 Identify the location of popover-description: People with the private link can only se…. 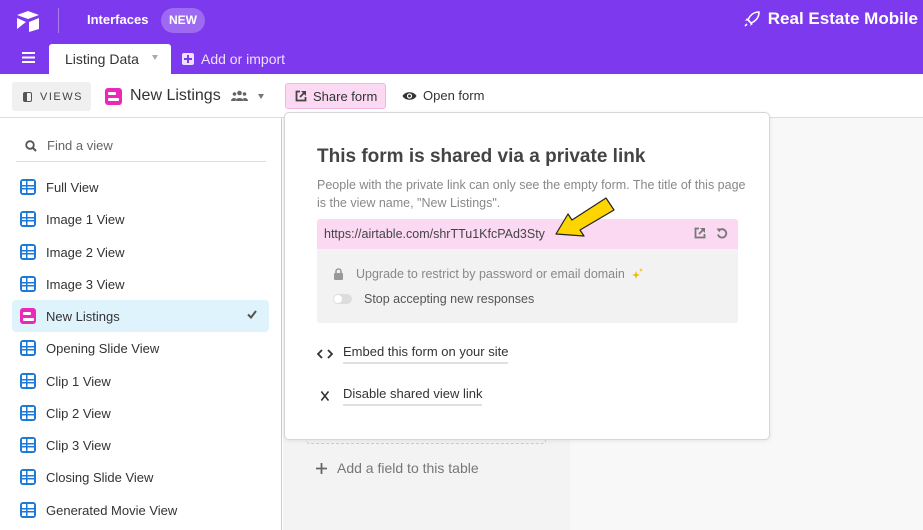
(531, 194).